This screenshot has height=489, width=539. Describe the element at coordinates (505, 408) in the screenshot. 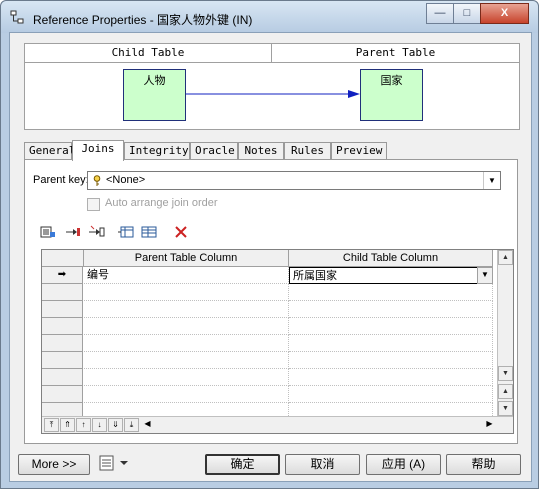

I see `move-down-icon: ▼` at that location.